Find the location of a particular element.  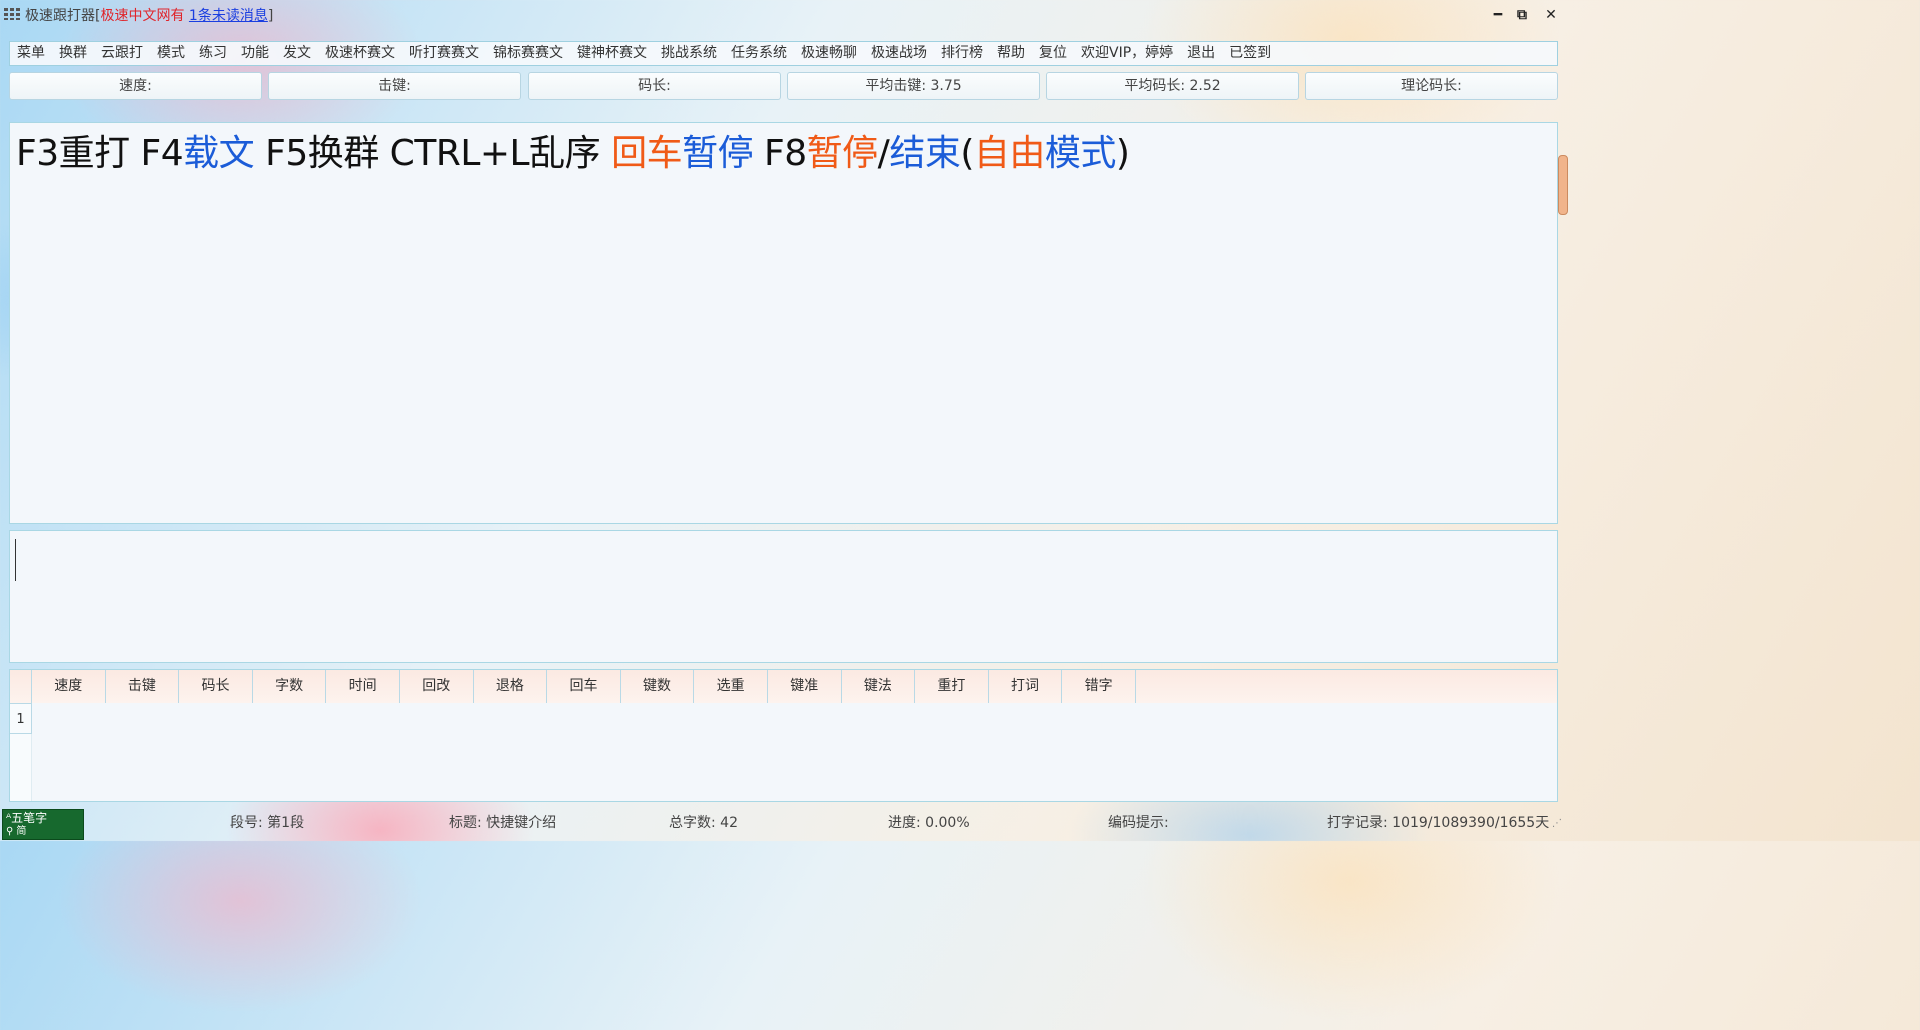

progress-status: 进度: 0.00% is located at coordinates (929, 823).